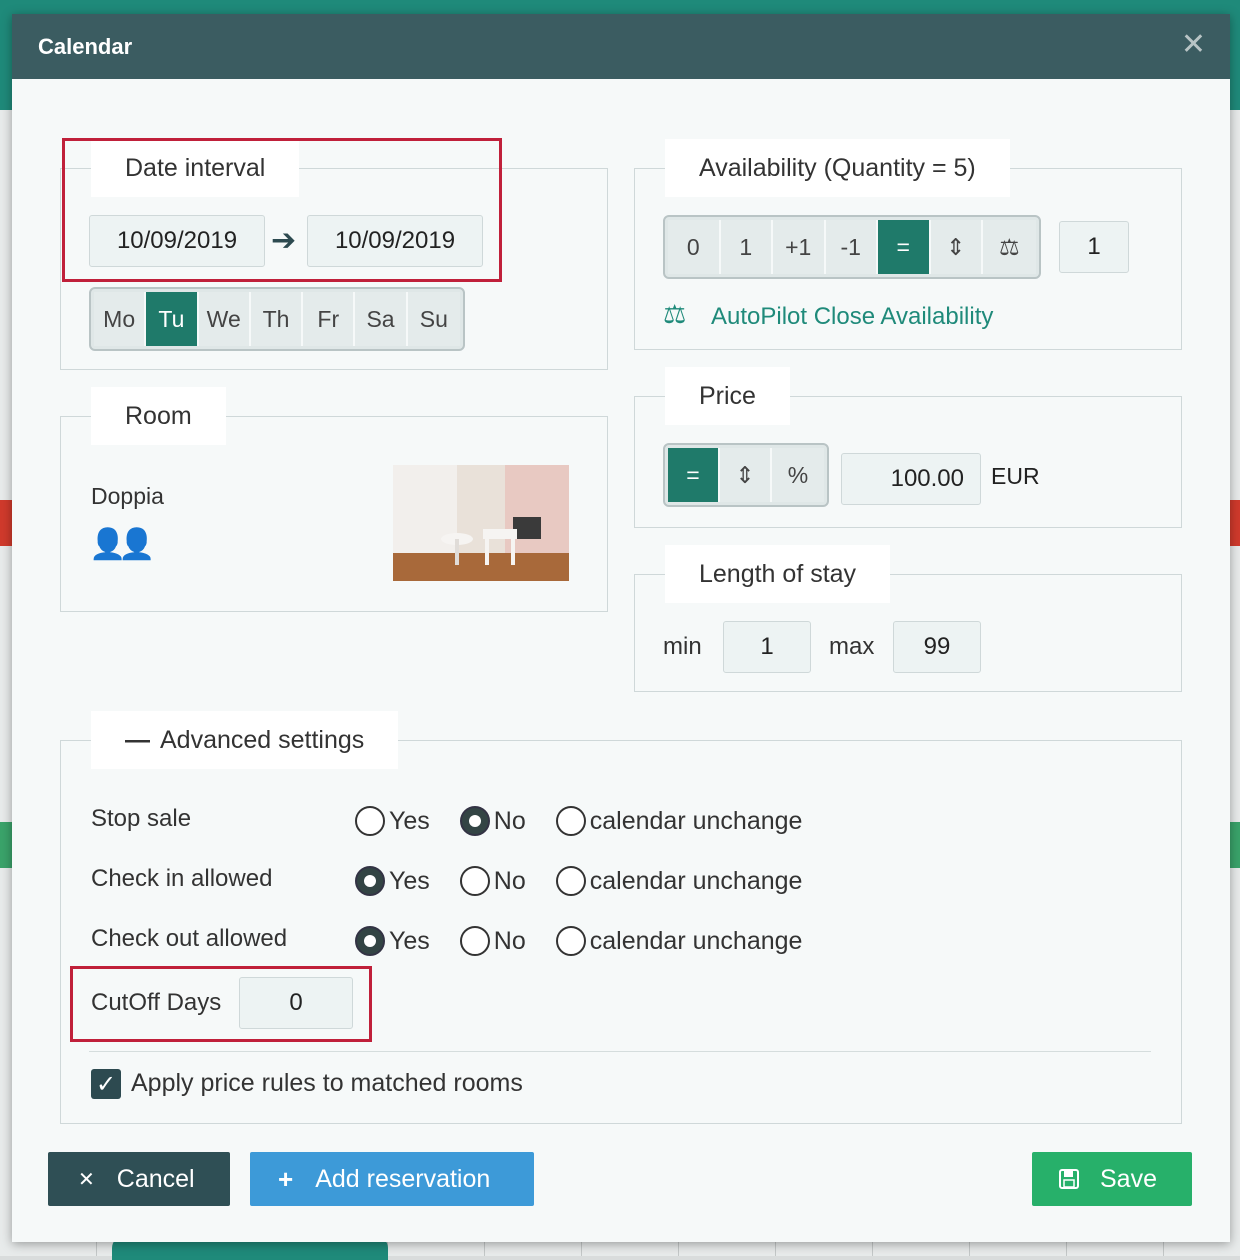  Describe the element at coordinates (621, 46) in the screenshot. I see `modal-header: Calendar ✕` at that location.